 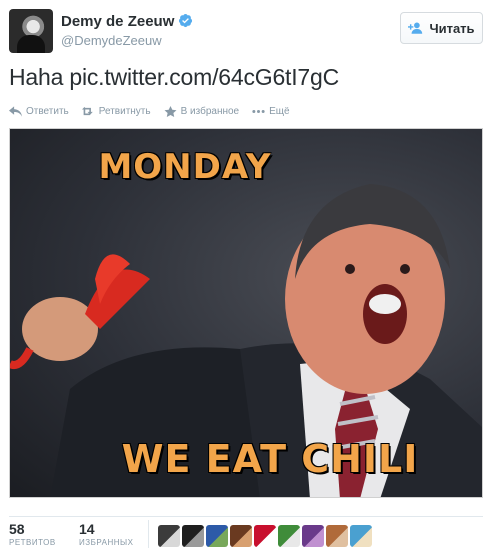 I want to click on avatar, so click(x=31, y=31).